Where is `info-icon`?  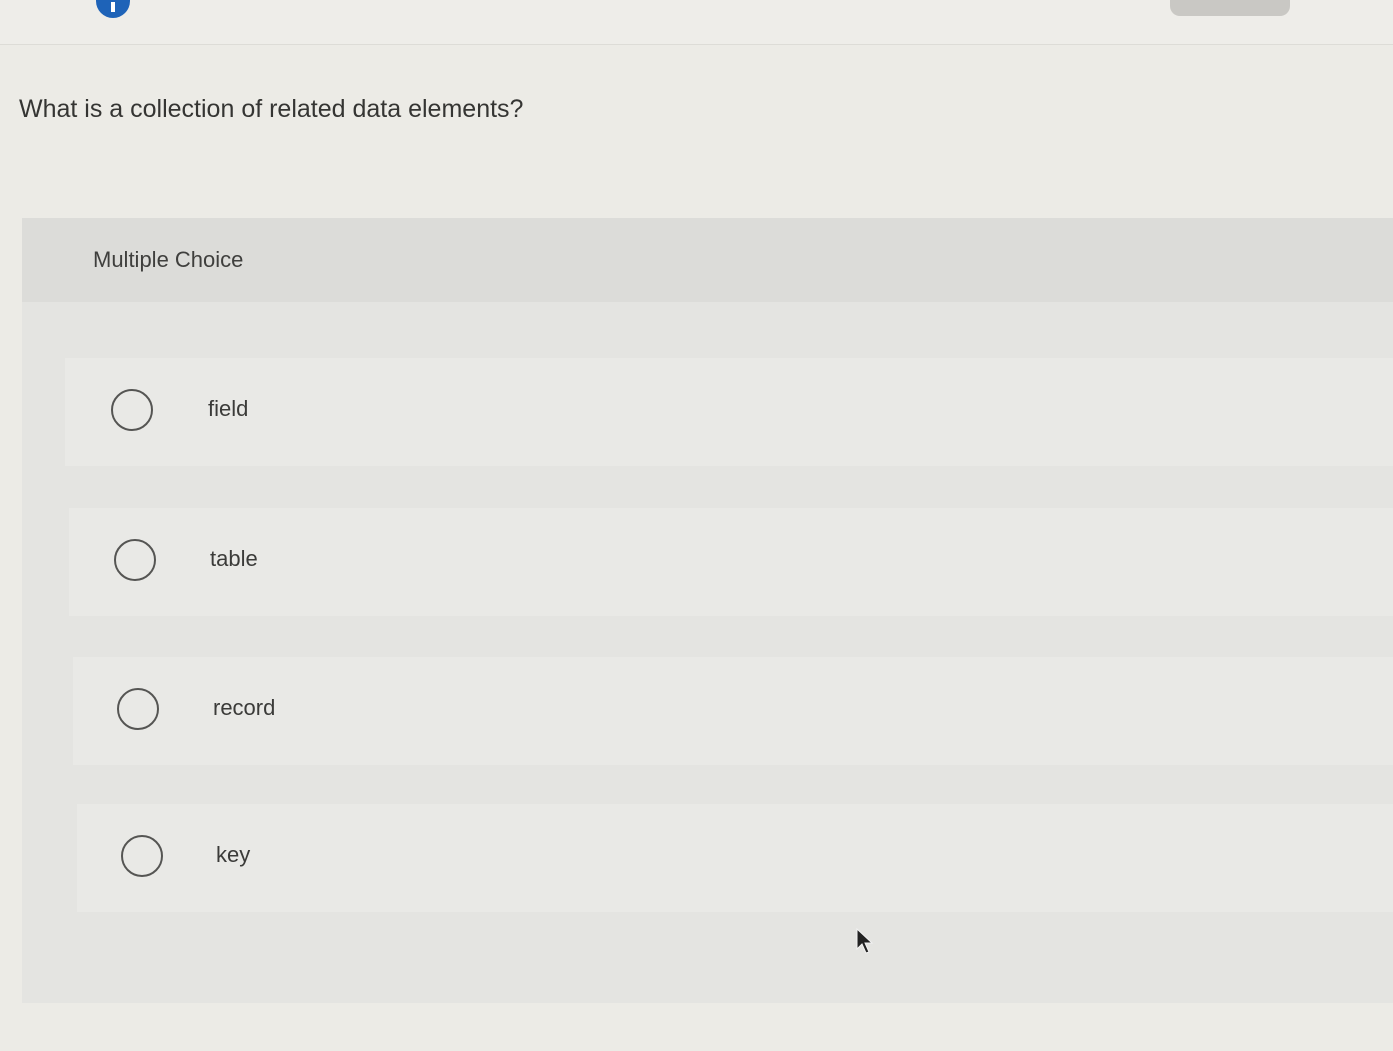 info-icon is located at coordinates (113, 9).